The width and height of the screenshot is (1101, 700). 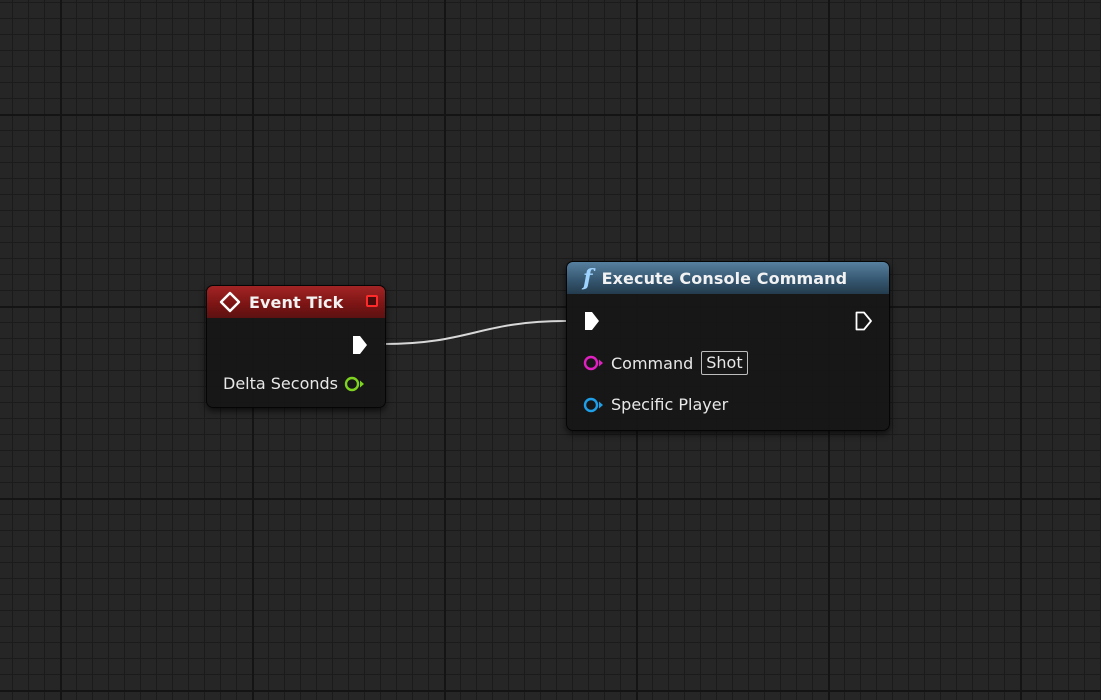 I want to click on function-icon: f, so click(x=588, y=278).